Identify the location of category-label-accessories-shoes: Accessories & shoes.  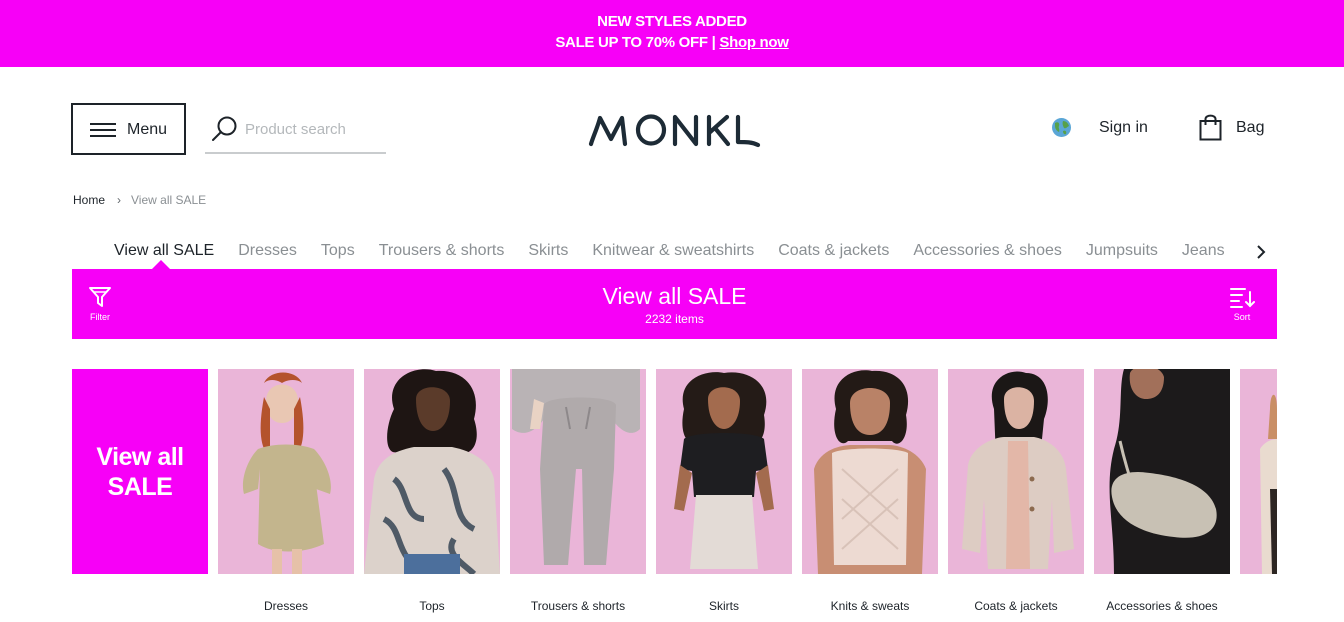
(1162, 606).